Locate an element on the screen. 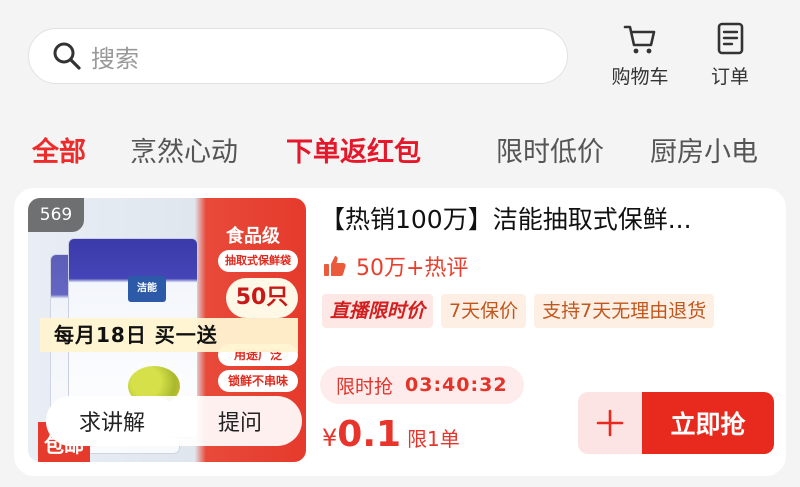 The width and height of the screenshot is (800, 487). flash-label: 限时抢 is located at coordinates (365, 386).